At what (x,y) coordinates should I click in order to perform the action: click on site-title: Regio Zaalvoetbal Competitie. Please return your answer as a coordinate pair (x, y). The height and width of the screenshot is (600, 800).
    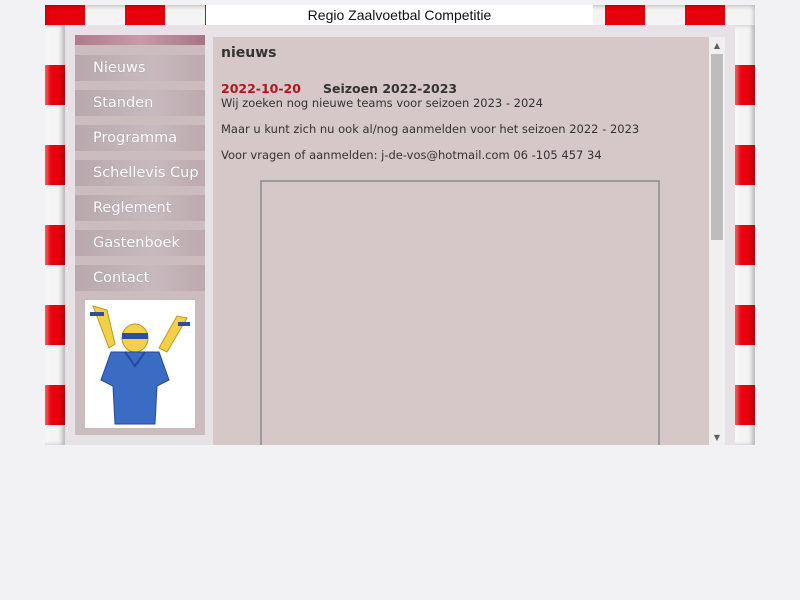
    Looking at the image, I should click on (399, 15).